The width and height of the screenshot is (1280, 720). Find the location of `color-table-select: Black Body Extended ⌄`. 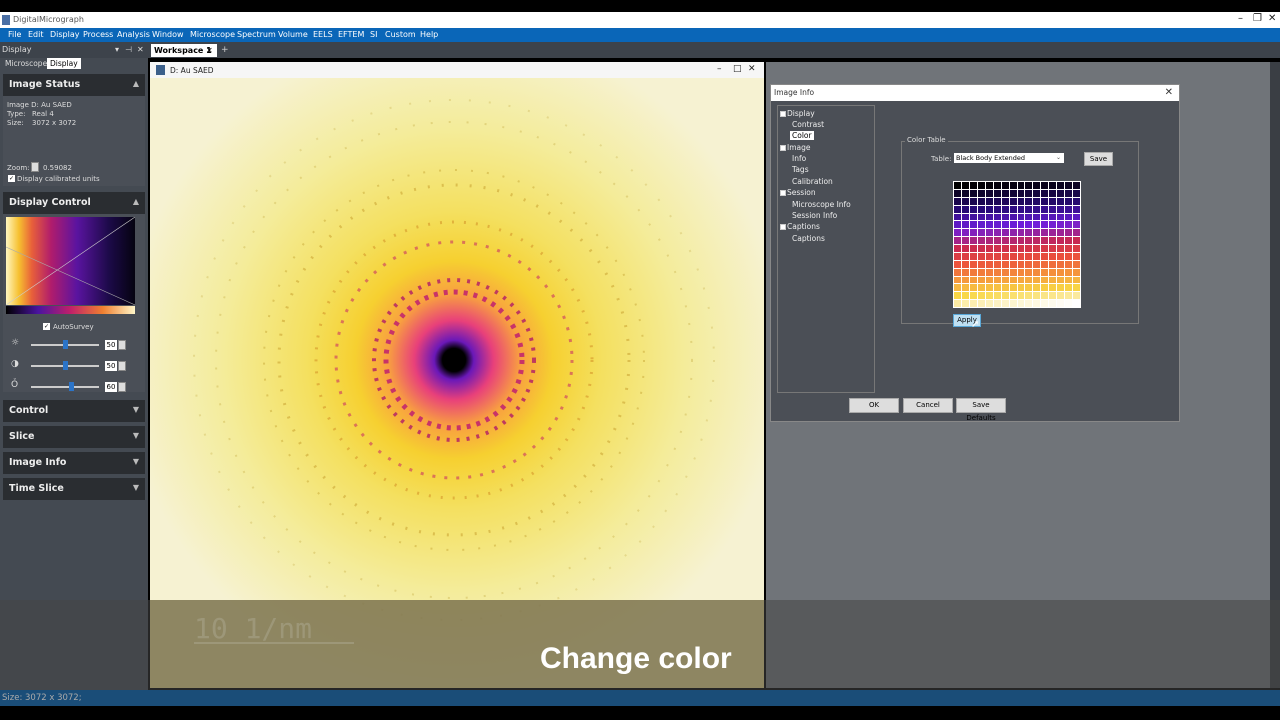

color-table-select: Black Body Extended ⌄ is located at coordinates (1009, 158).